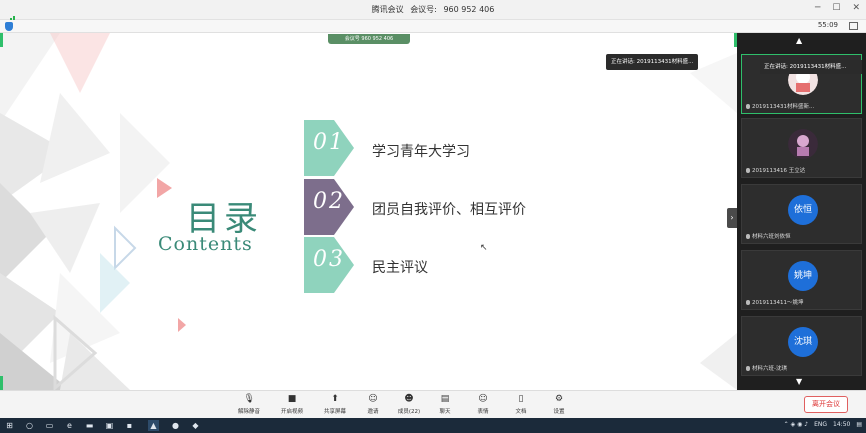  What do you see at coordinates (779, 171) in the screenshot?
I see `participant-name: 2019113416 王立达` at bounding box center [779, 171].